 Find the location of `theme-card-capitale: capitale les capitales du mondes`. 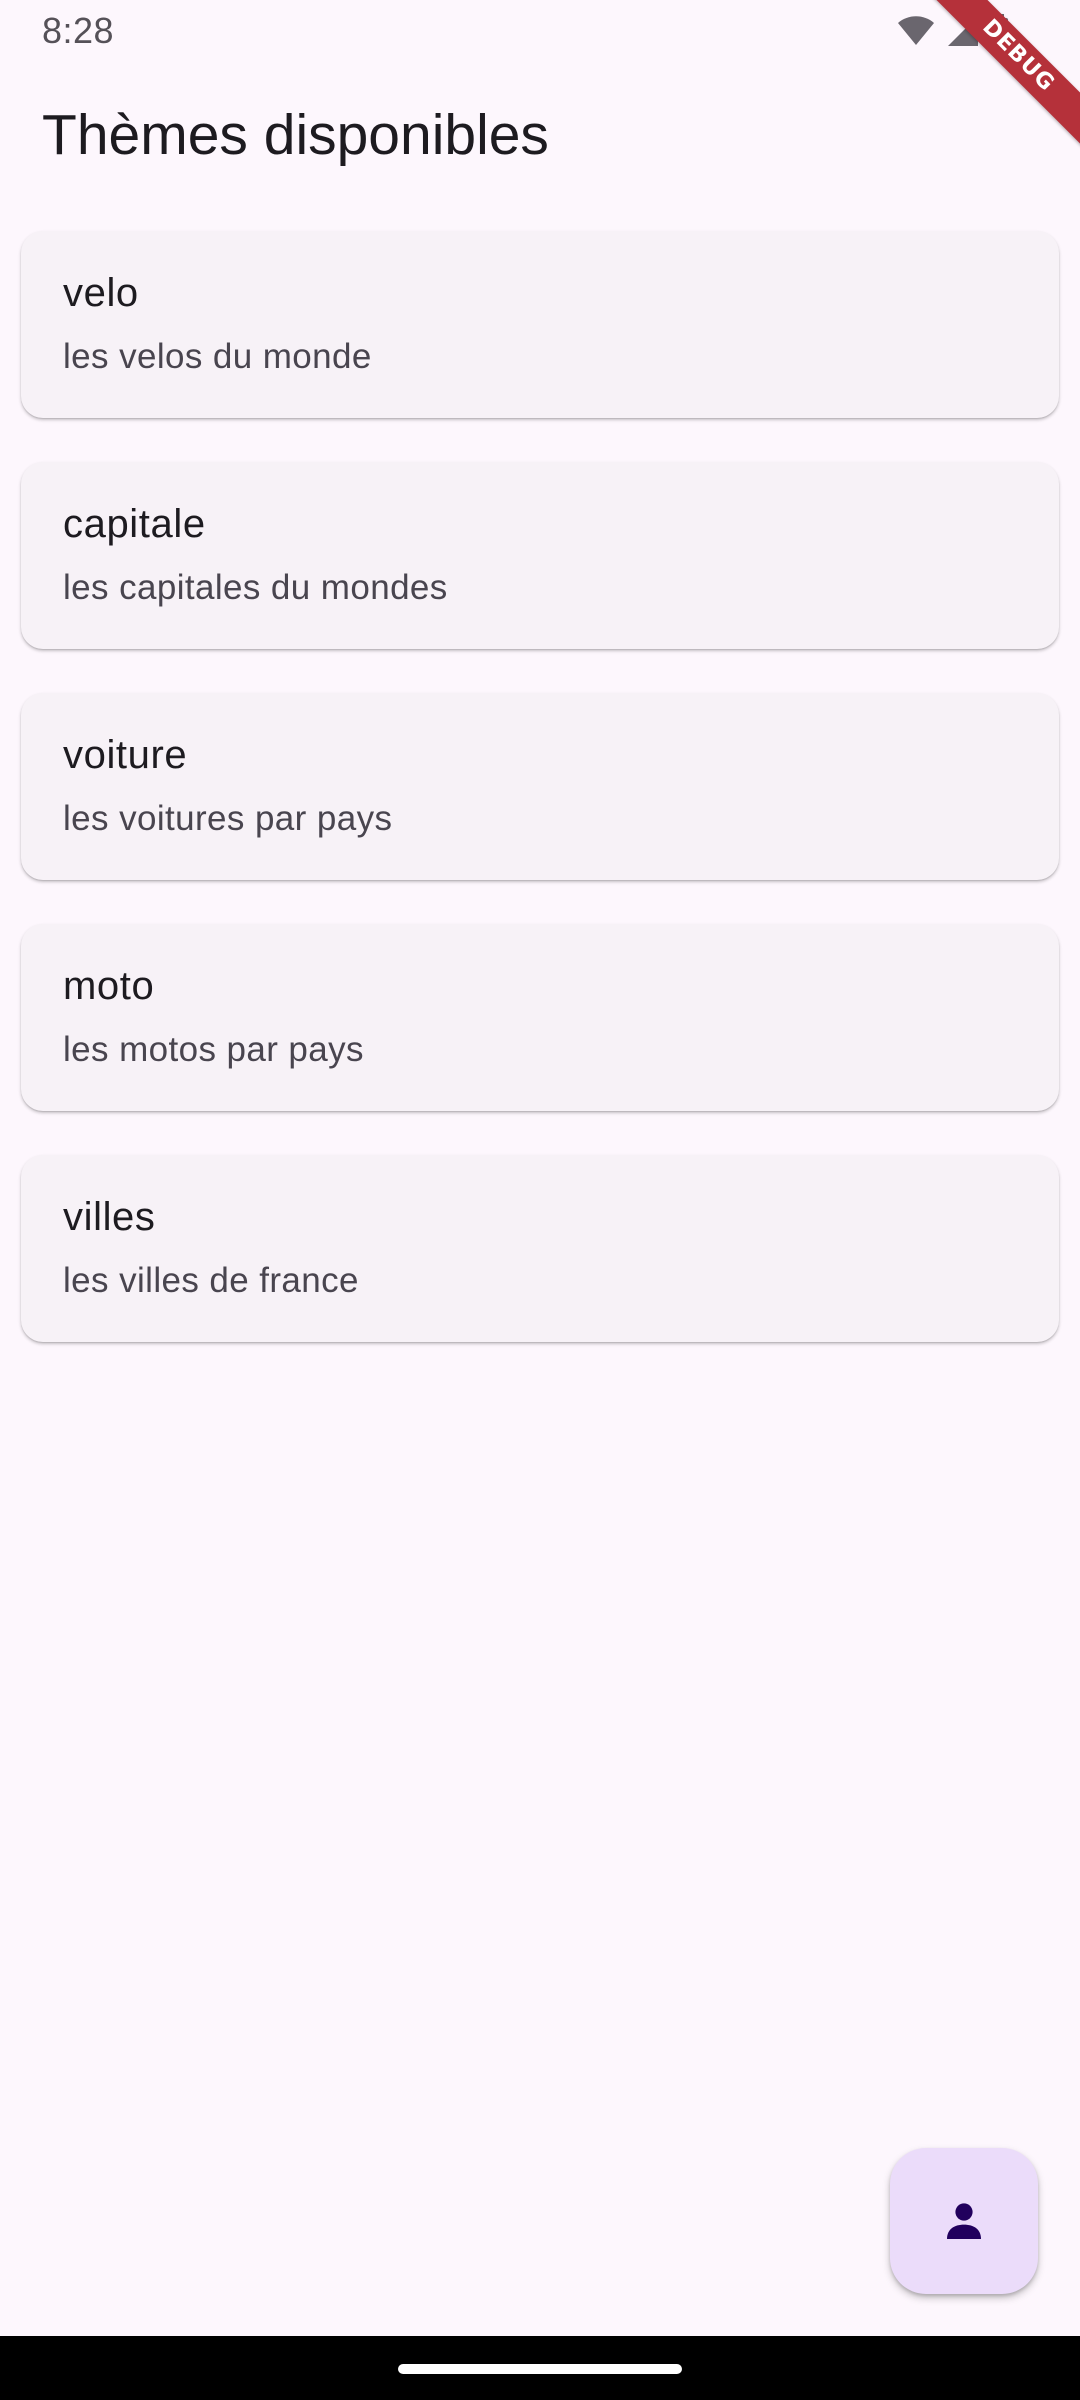

theme-card-capitale: capitale les capitales du mondes is located at coordinates (540, 555).